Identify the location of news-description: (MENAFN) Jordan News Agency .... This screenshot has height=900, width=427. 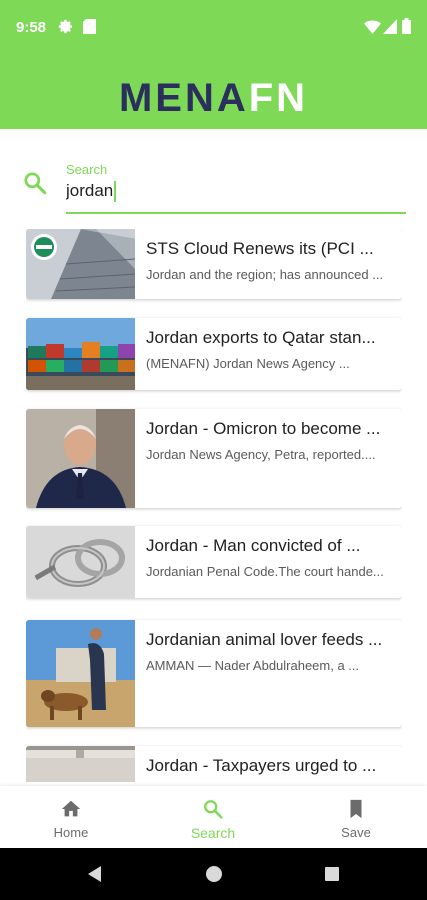
(248, 363).